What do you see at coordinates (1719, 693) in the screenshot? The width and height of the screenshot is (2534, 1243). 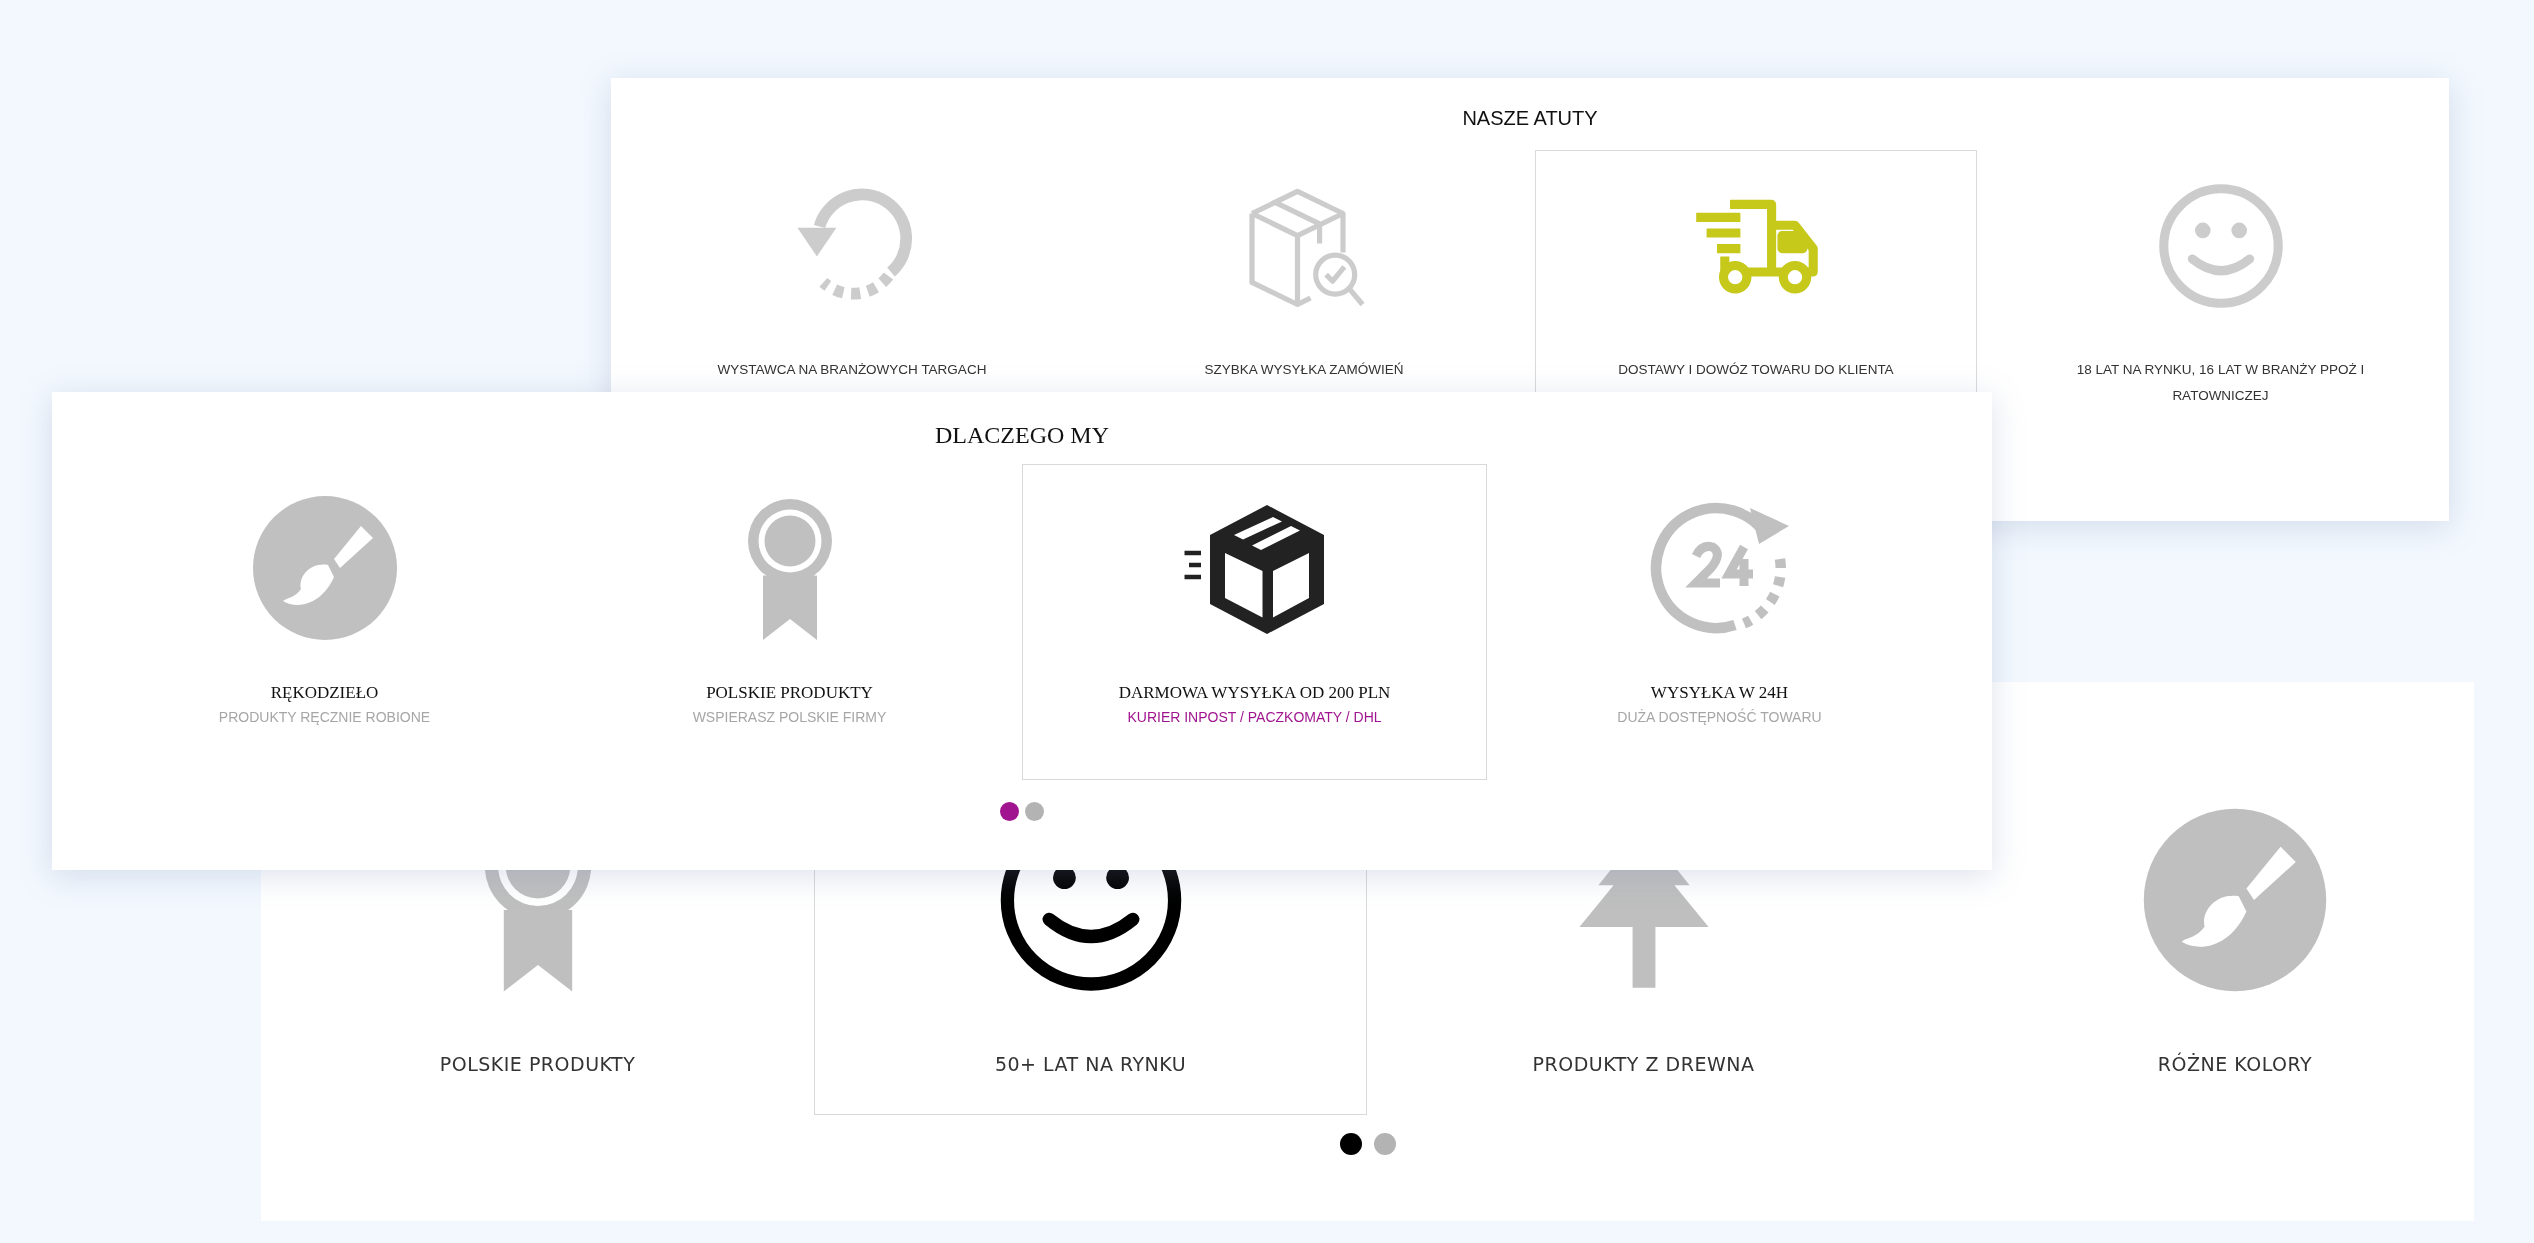 I see `feature-label: WYSYŁKA W 24H` at bounding box center [1719, 693].